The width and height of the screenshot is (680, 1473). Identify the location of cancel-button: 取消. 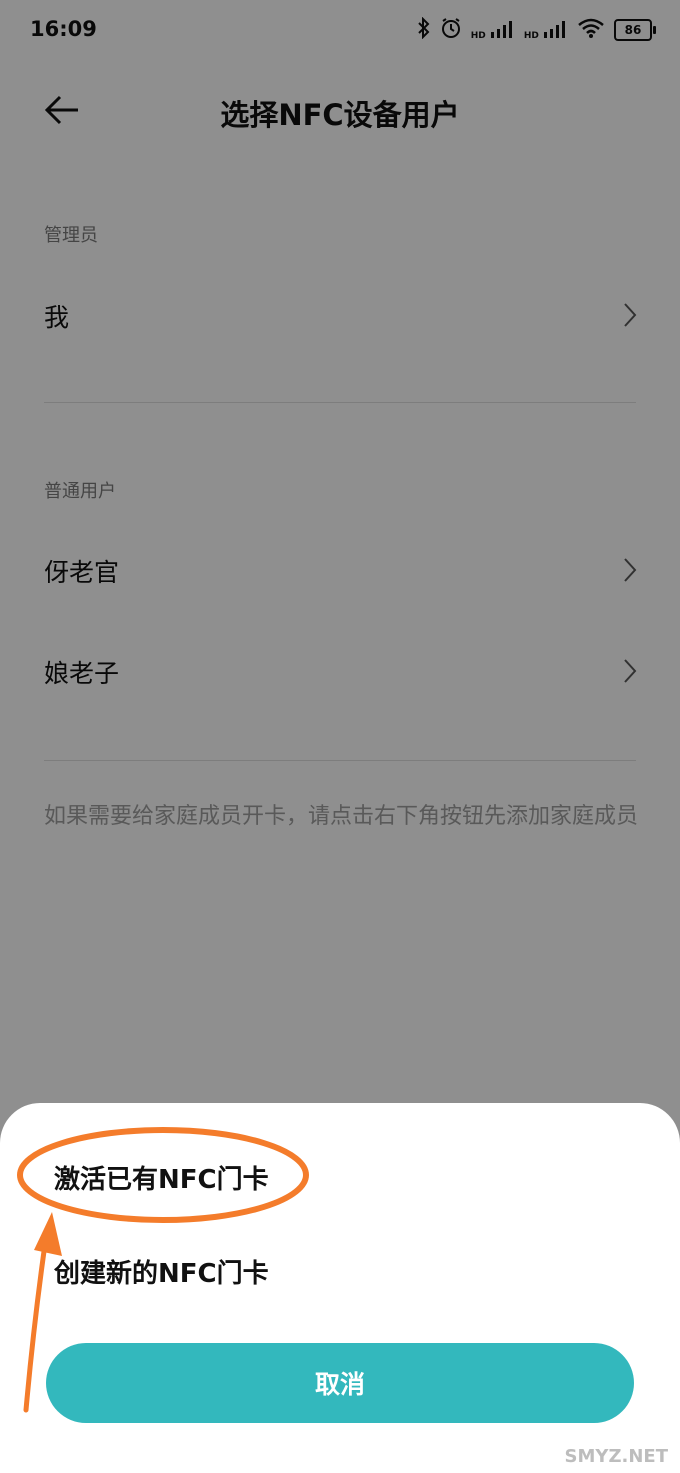
(340, 1383).